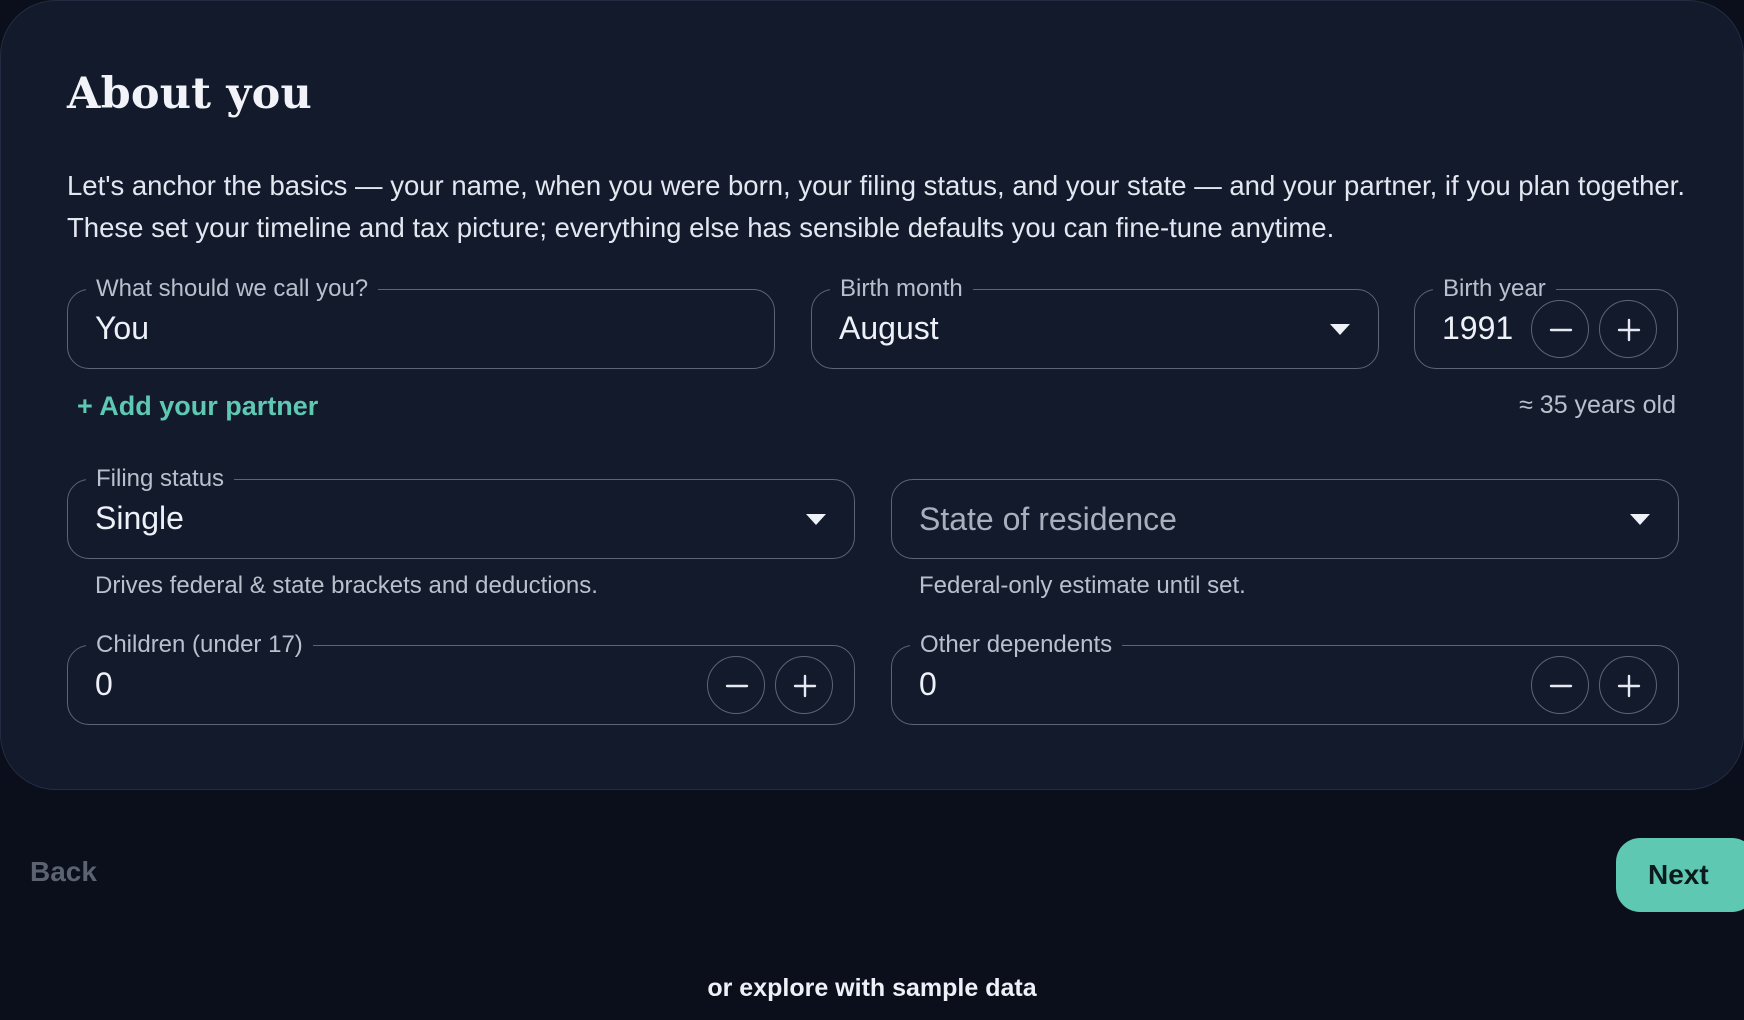  Describe the element at coordinates (1285, 519) in the screenshot. I see `state-select: State of residence` at that location.